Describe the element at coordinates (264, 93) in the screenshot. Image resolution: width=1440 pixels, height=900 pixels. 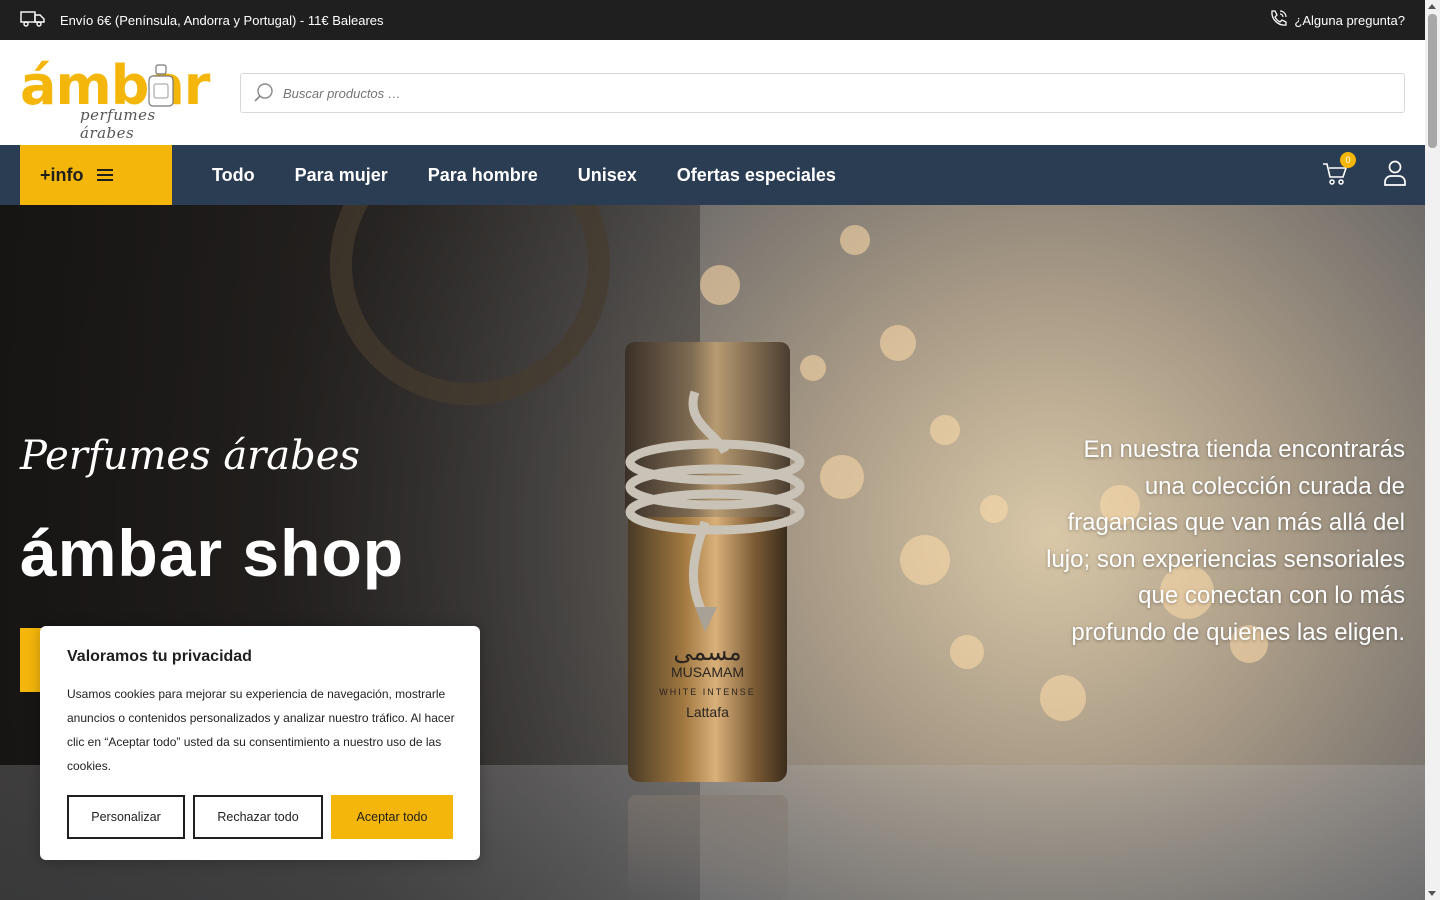
I see `search-icon` at that location.